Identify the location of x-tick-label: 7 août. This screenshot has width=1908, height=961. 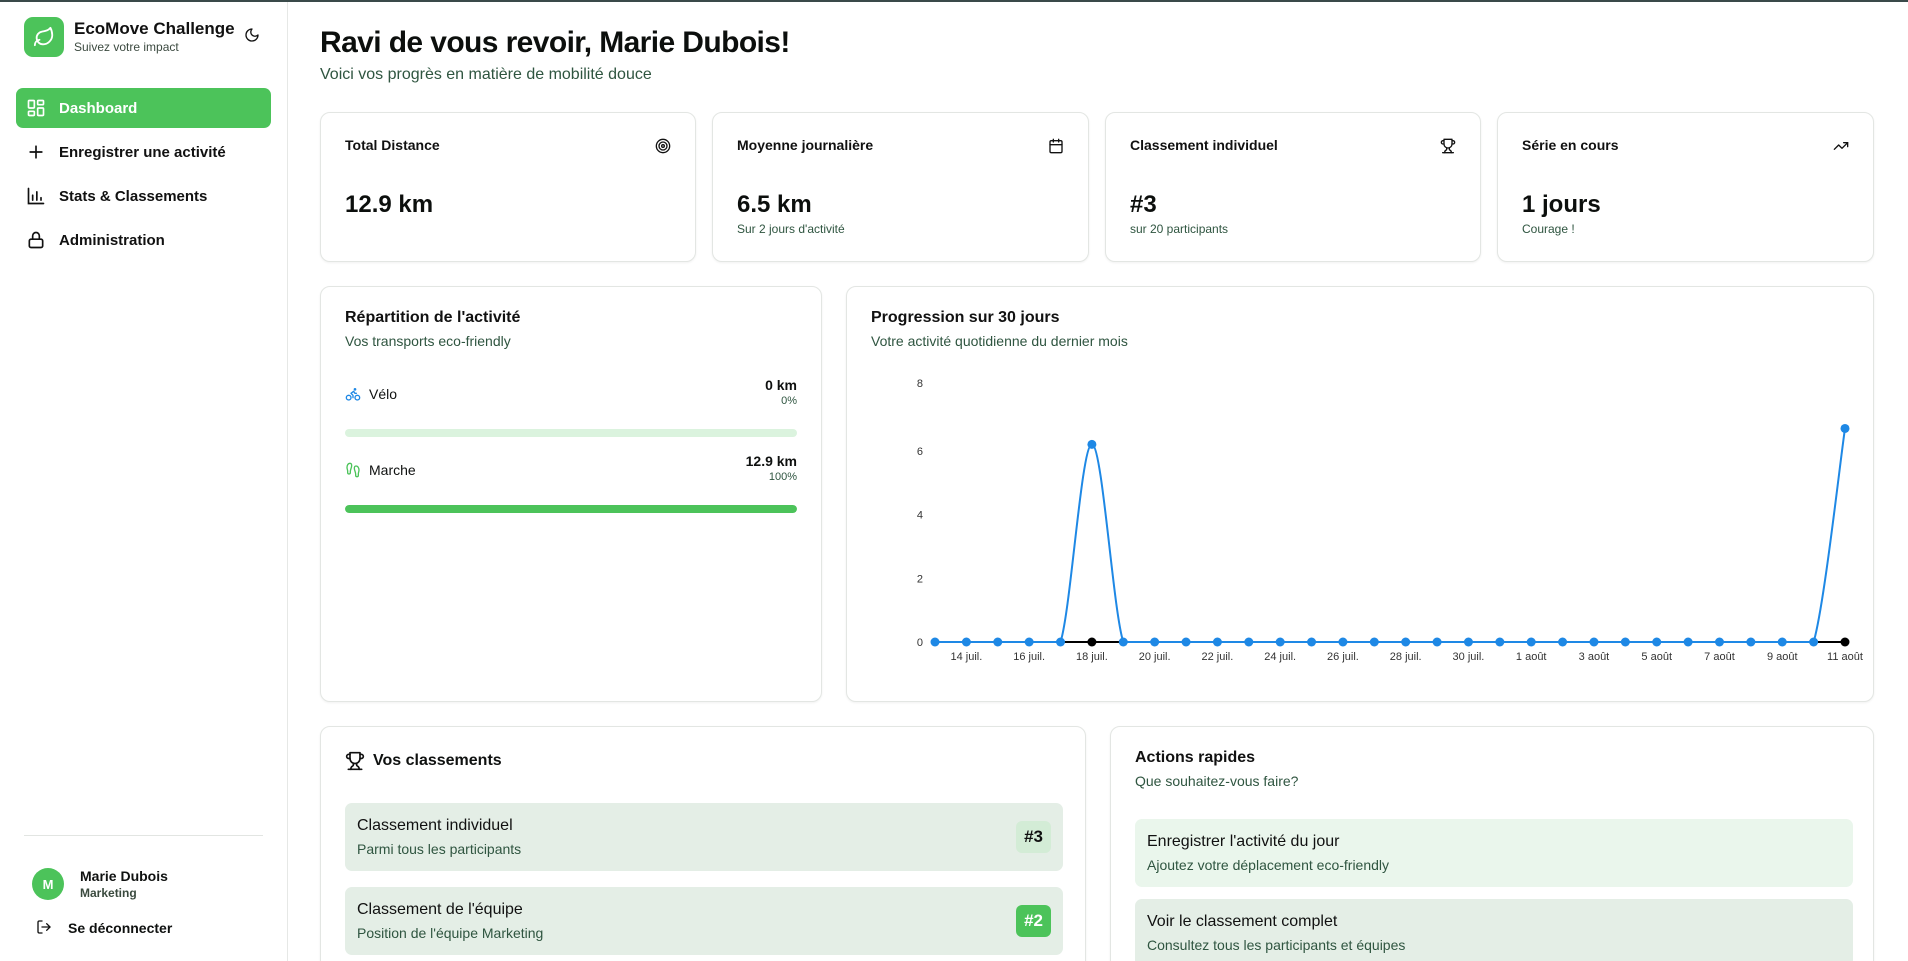
(1719, 657).